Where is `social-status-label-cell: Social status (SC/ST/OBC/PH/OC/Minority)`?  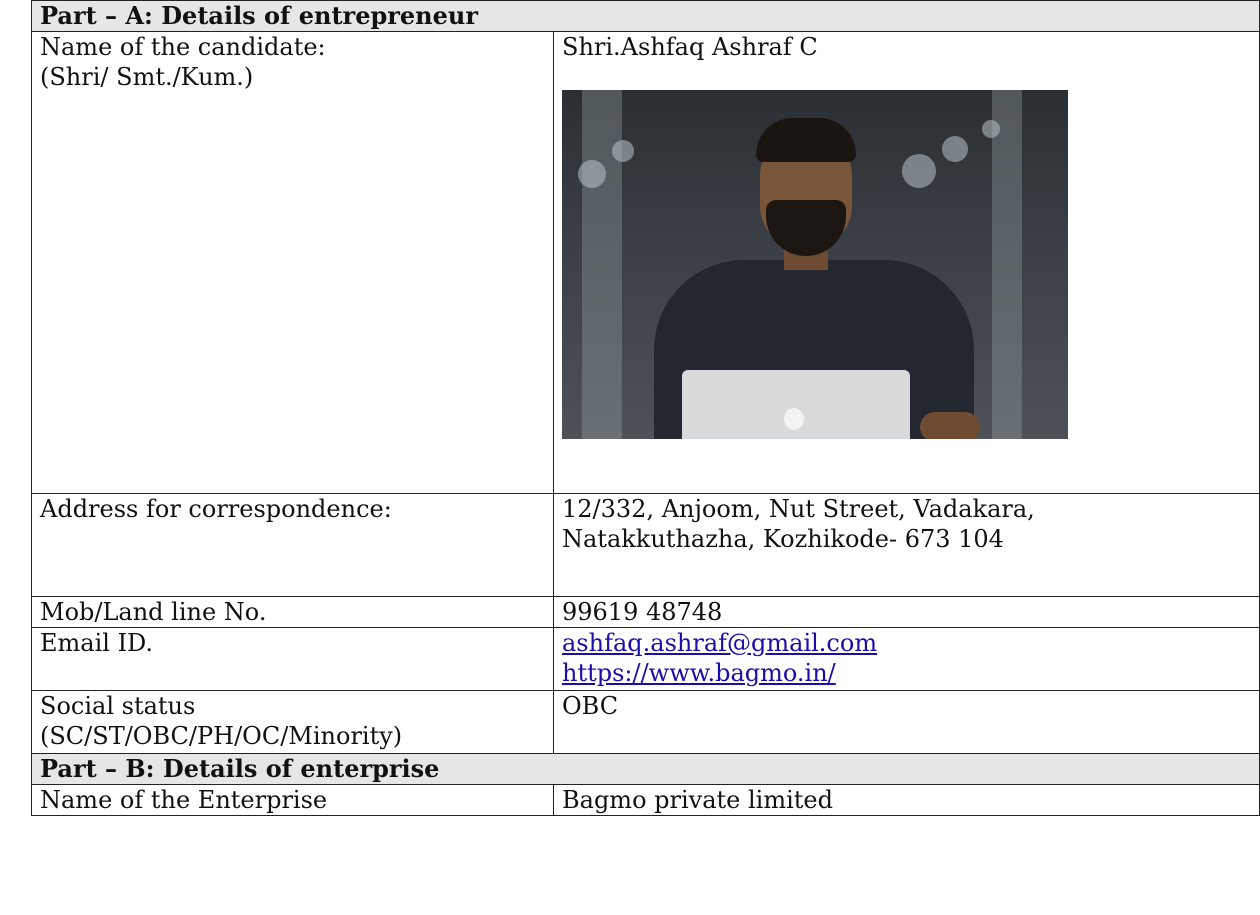 social-status-label-cell: Social status (SC/ST/OBC/PH/OC/Minority) is located at coordinates (292, 722).